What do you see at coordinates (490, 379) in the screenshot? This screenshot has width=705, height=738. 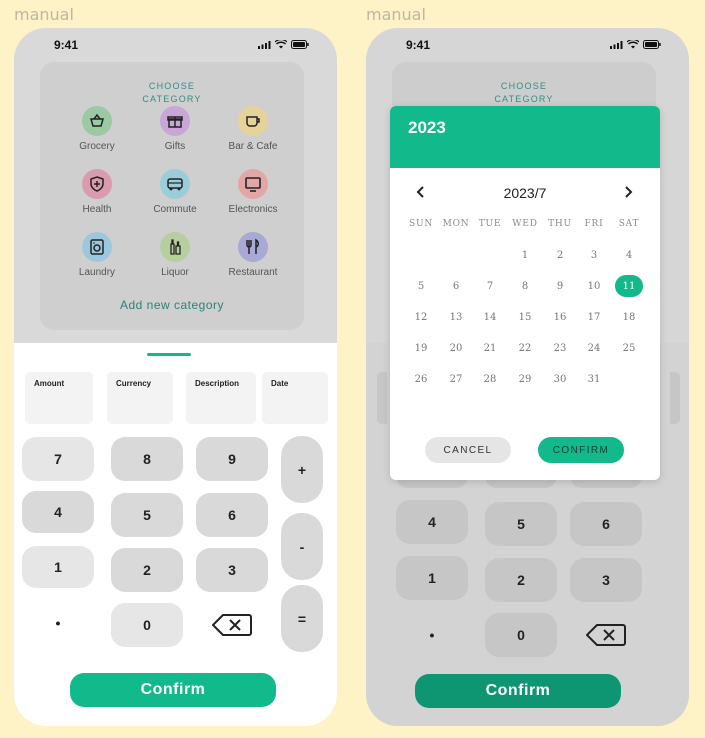 I see `calendar-day: 28` at bounding box center [490, 379].